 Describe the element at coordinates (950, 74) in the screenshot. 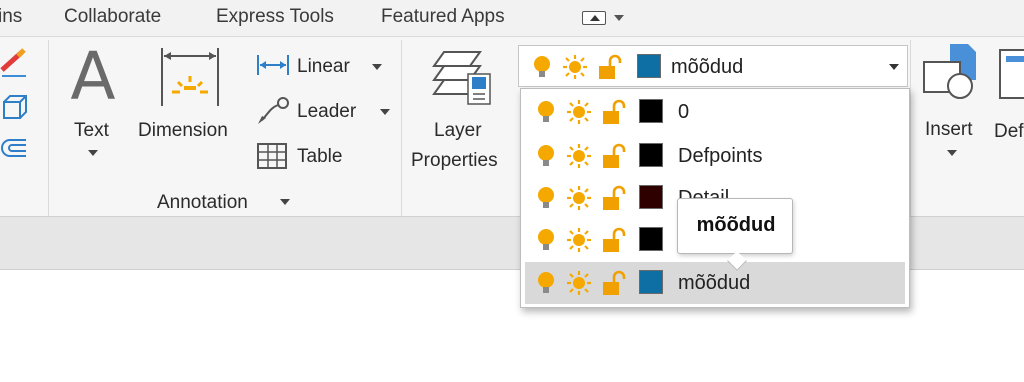

I see `insert-block-icon` at that location.